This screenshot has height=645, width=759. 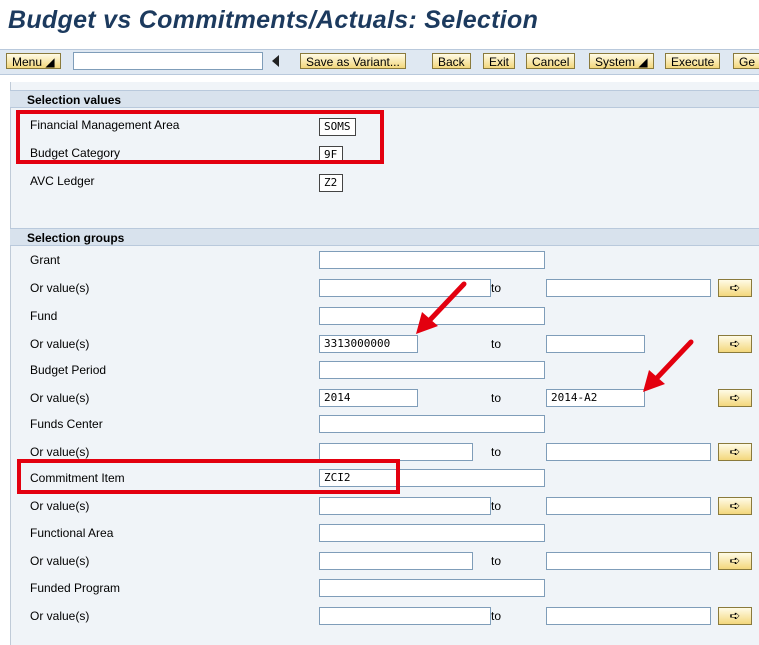 What do you see at coordinates (384, 237) in the screenshot?
I see `section-header-selection-groups: Selection groups` at bounding box center [384, 237].